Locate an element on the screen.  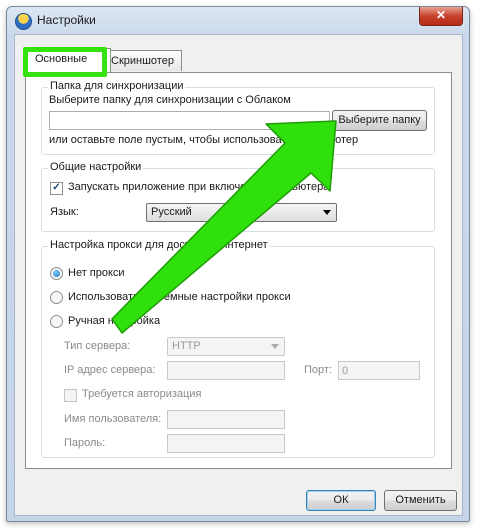
server-type-select: HTTP is located at coordinates (226, 346).